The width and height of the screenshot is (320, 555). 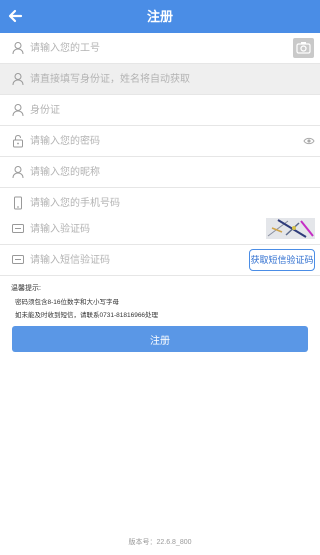 I want to click on camera-icon, so click(x=303, y=48).